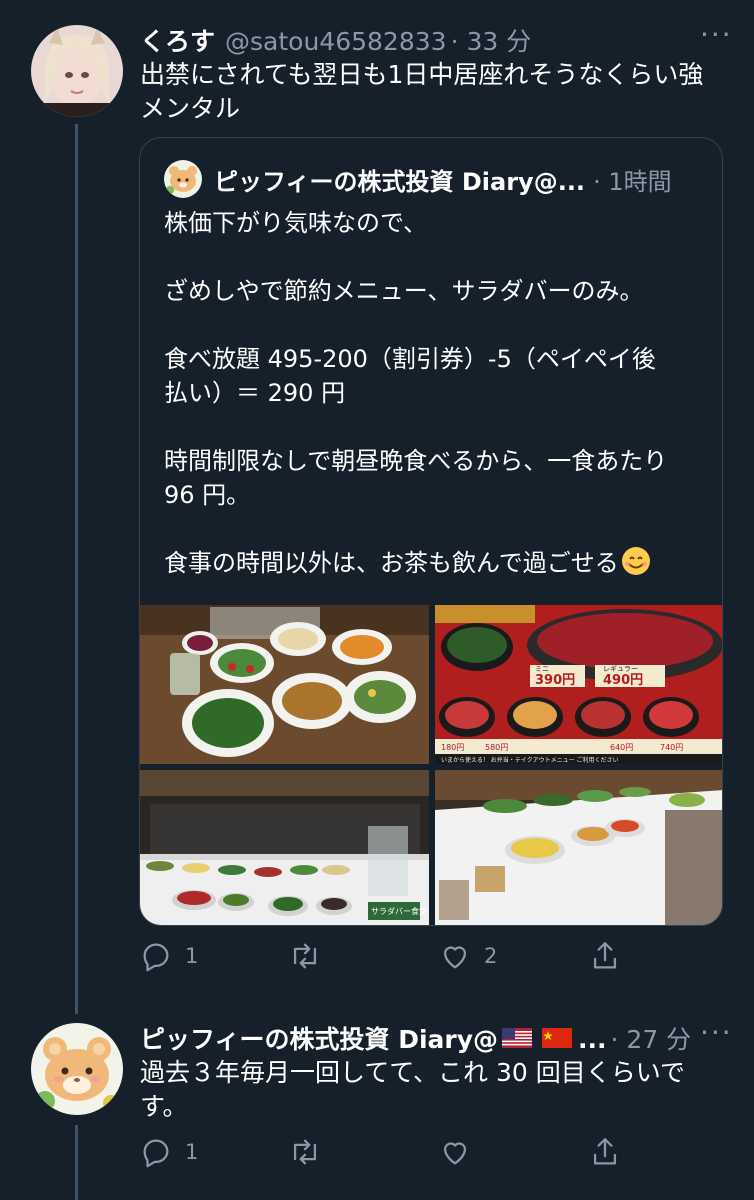 The width and height of the screenshot is (754, 1200). Describe the element at coordinates (177, 40) in the screenshot. I see `display-name: くろす` at that location.